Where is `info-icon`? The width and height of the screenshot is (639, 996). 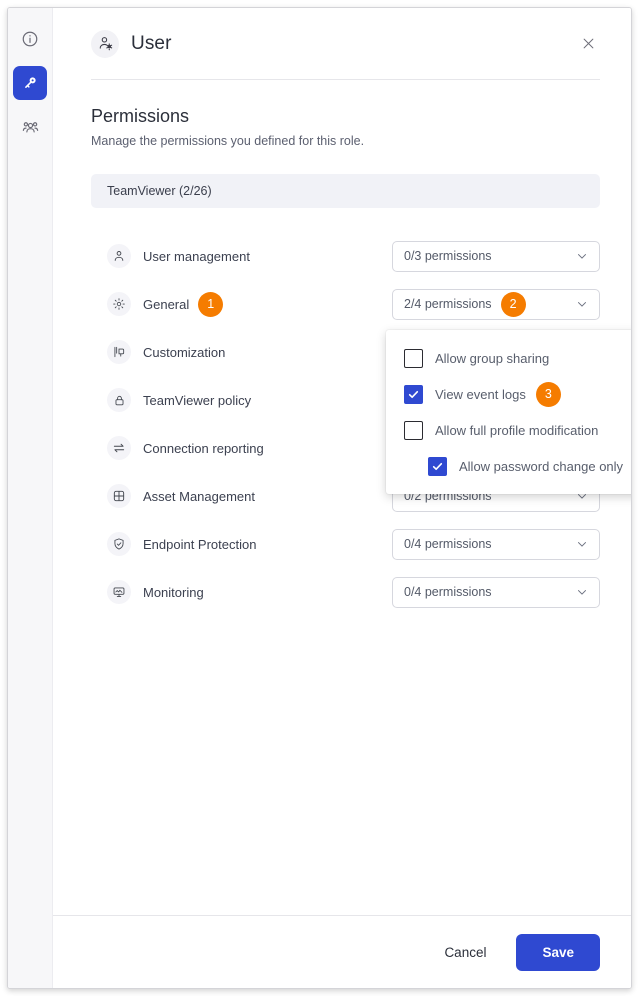 info-icon is located at coordinates (30, 39).